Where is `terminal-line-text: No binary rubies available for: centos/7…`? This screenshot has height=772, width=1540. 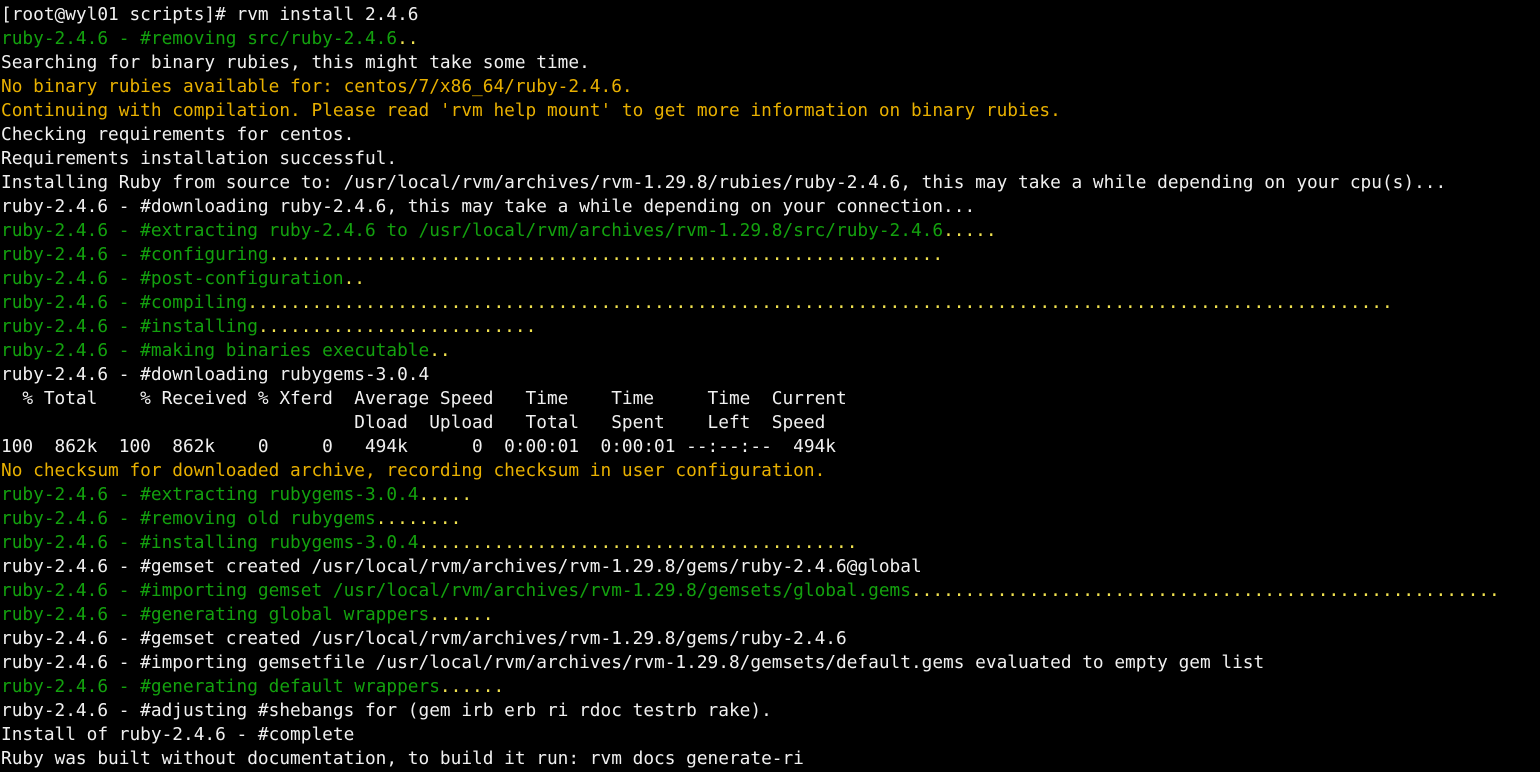
terminal-line-text: No binary rubies available for: centos/7… is located at coordinates (317, 86).